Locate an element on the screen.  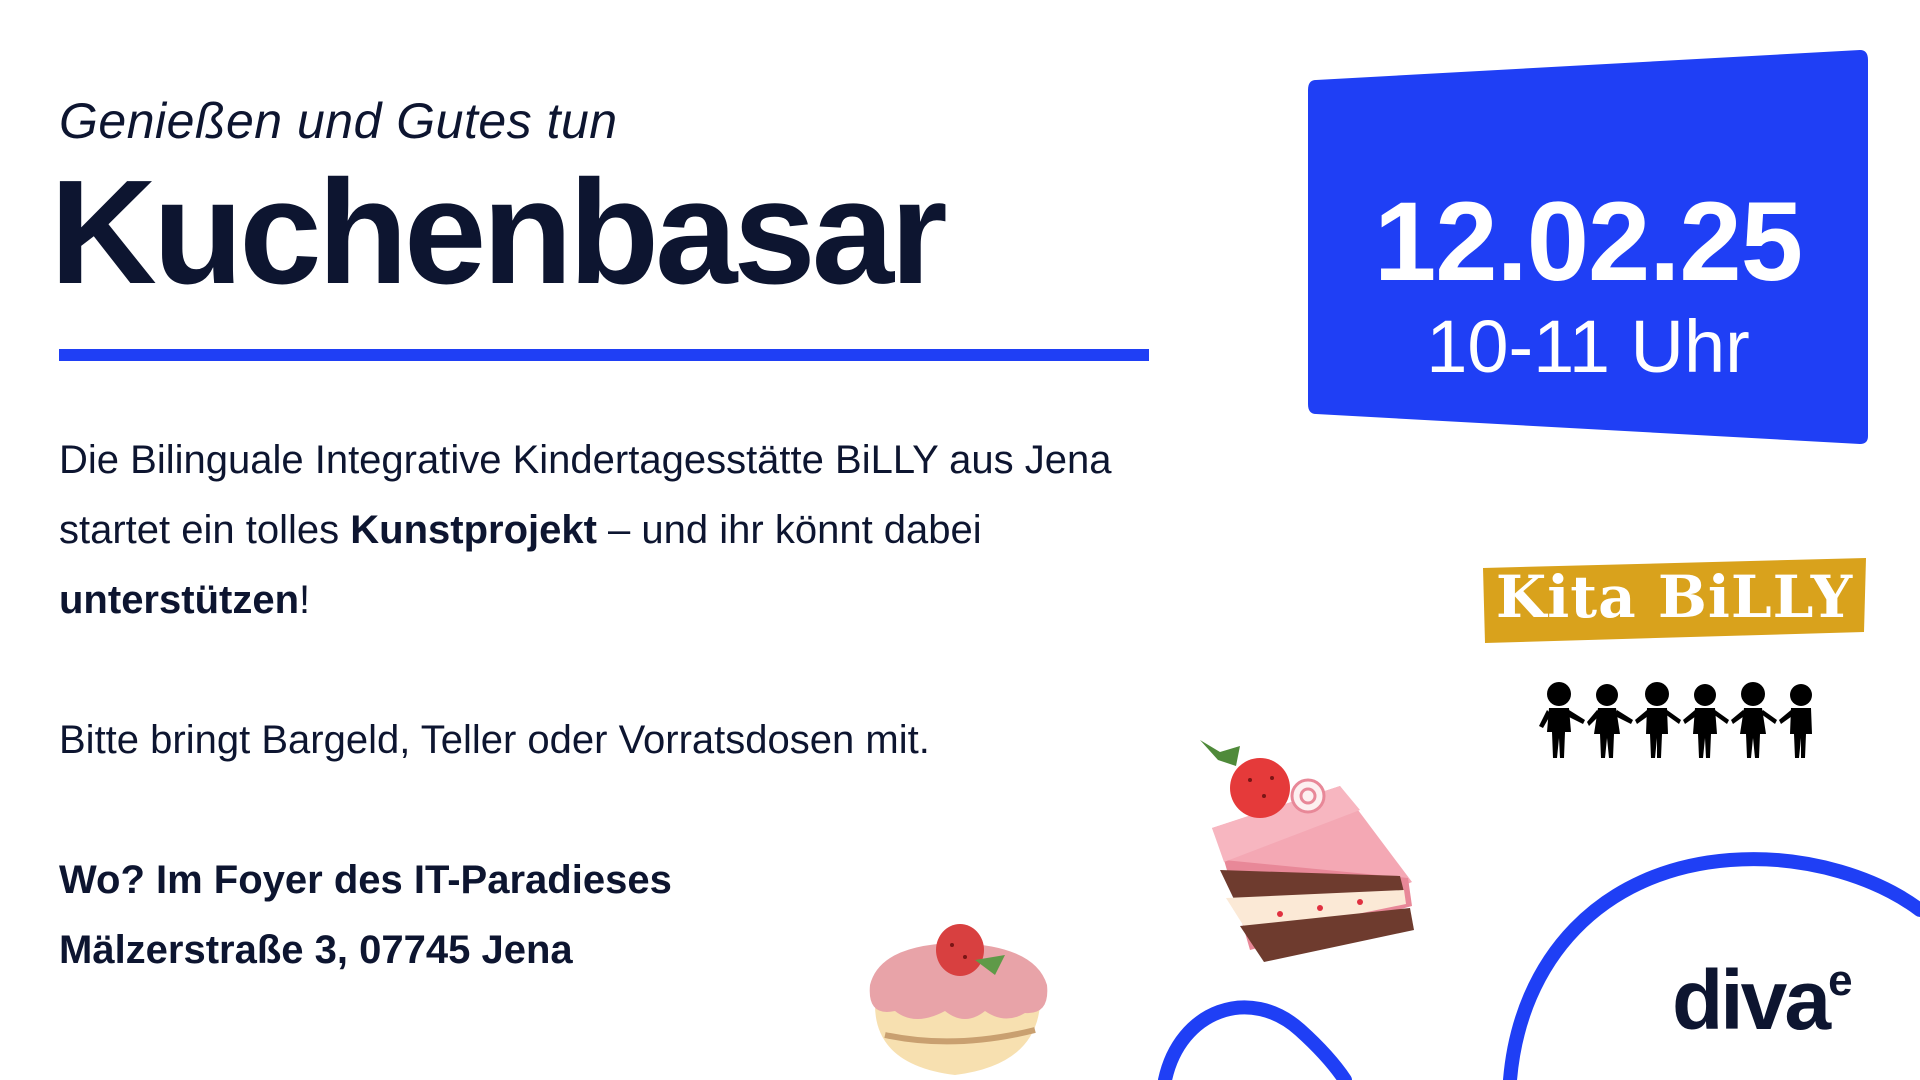
date-panel: 12.02.25 10-11 Uhr is located at coordinates (1588, 247).